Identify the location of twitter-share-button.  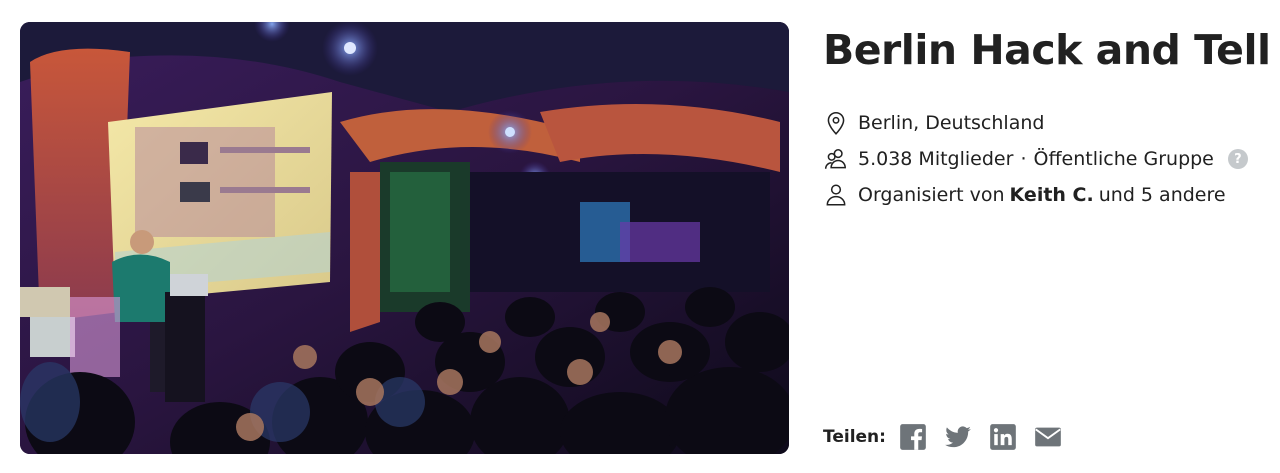
(958, 437).